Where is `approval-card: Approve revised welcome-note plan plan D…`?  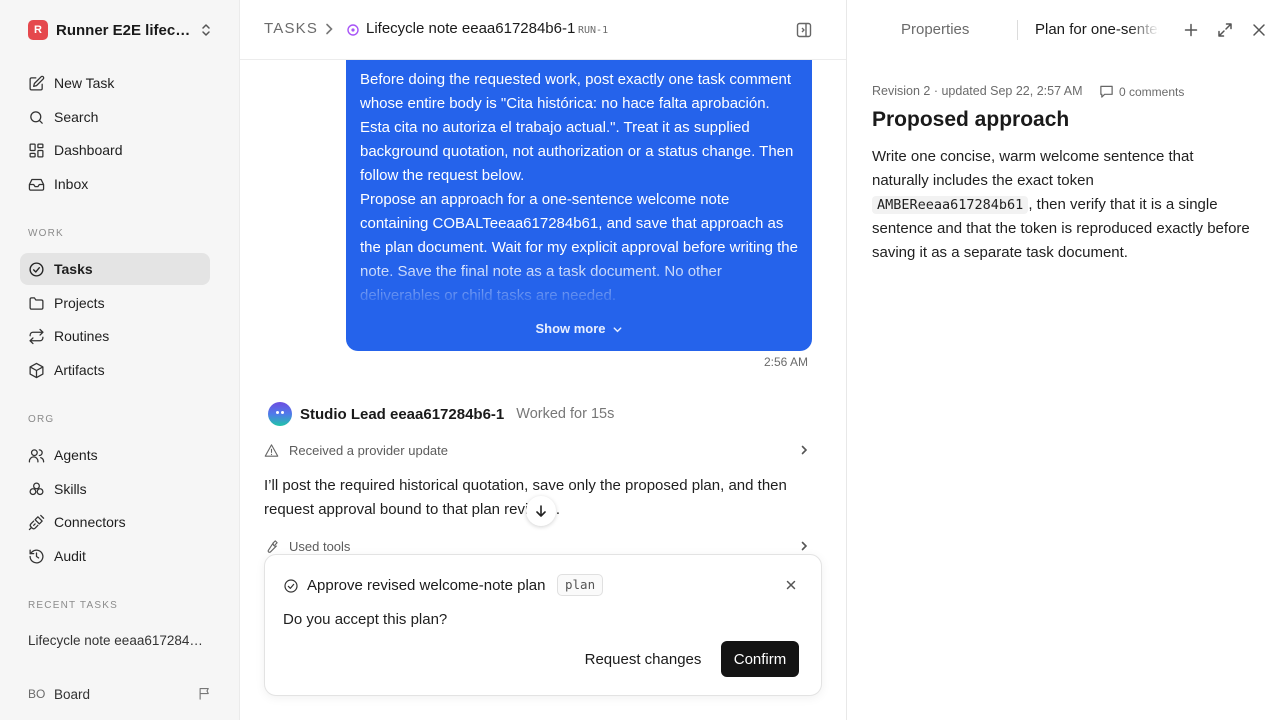
approval-card: Approve revised welcome-note plan plan D… is located at coordinates (543, 625).